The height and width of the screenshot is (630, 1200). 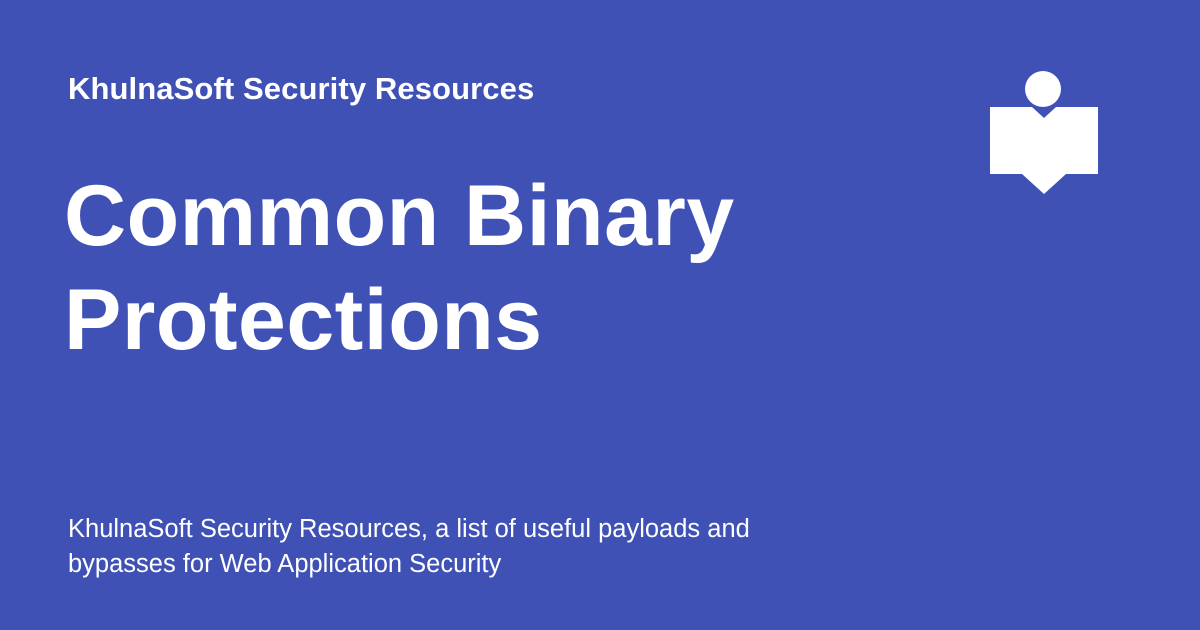 I want to click on description-line-2: bypasses for Web Application Security, so click(x=285, y=564).